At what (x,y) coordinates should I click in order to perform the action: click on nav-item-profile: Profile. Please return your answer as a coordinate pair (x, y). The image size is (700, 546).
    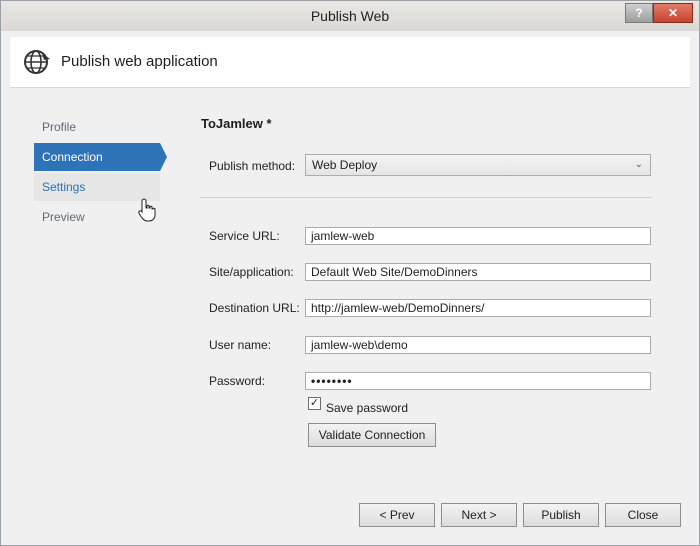
    Looking at the image, I should click on (97, 127).